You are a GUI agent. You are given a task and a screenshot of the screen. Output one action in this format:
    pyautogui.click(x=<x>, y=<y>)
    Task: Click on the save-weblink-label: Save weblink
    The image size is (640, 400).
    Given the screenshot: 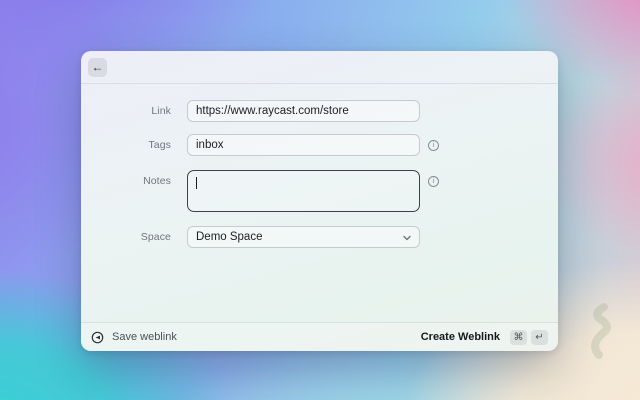 What is the action you would take?
    pyautogui.click(x=144, y=337)
    